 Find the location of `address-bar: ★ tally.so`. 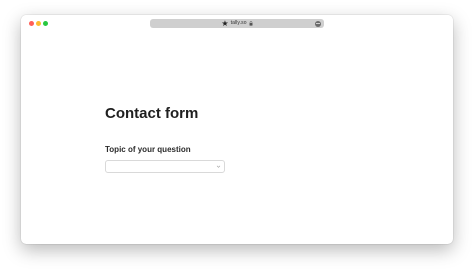

address-bar: ★ tally.so is located at coordinates (237, 23).